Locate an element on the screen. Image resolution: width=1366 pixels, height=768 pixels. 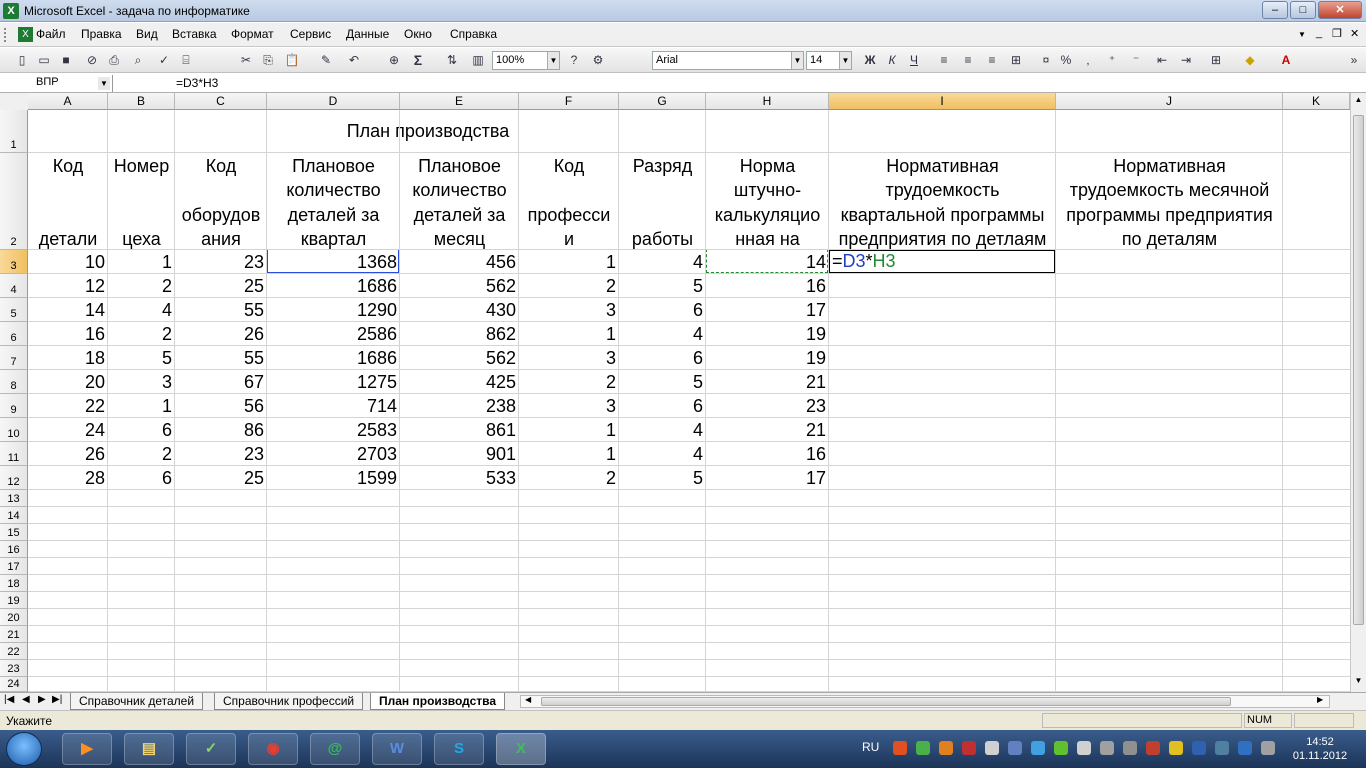
help-icon: ? is located at coordinates (574, 60).